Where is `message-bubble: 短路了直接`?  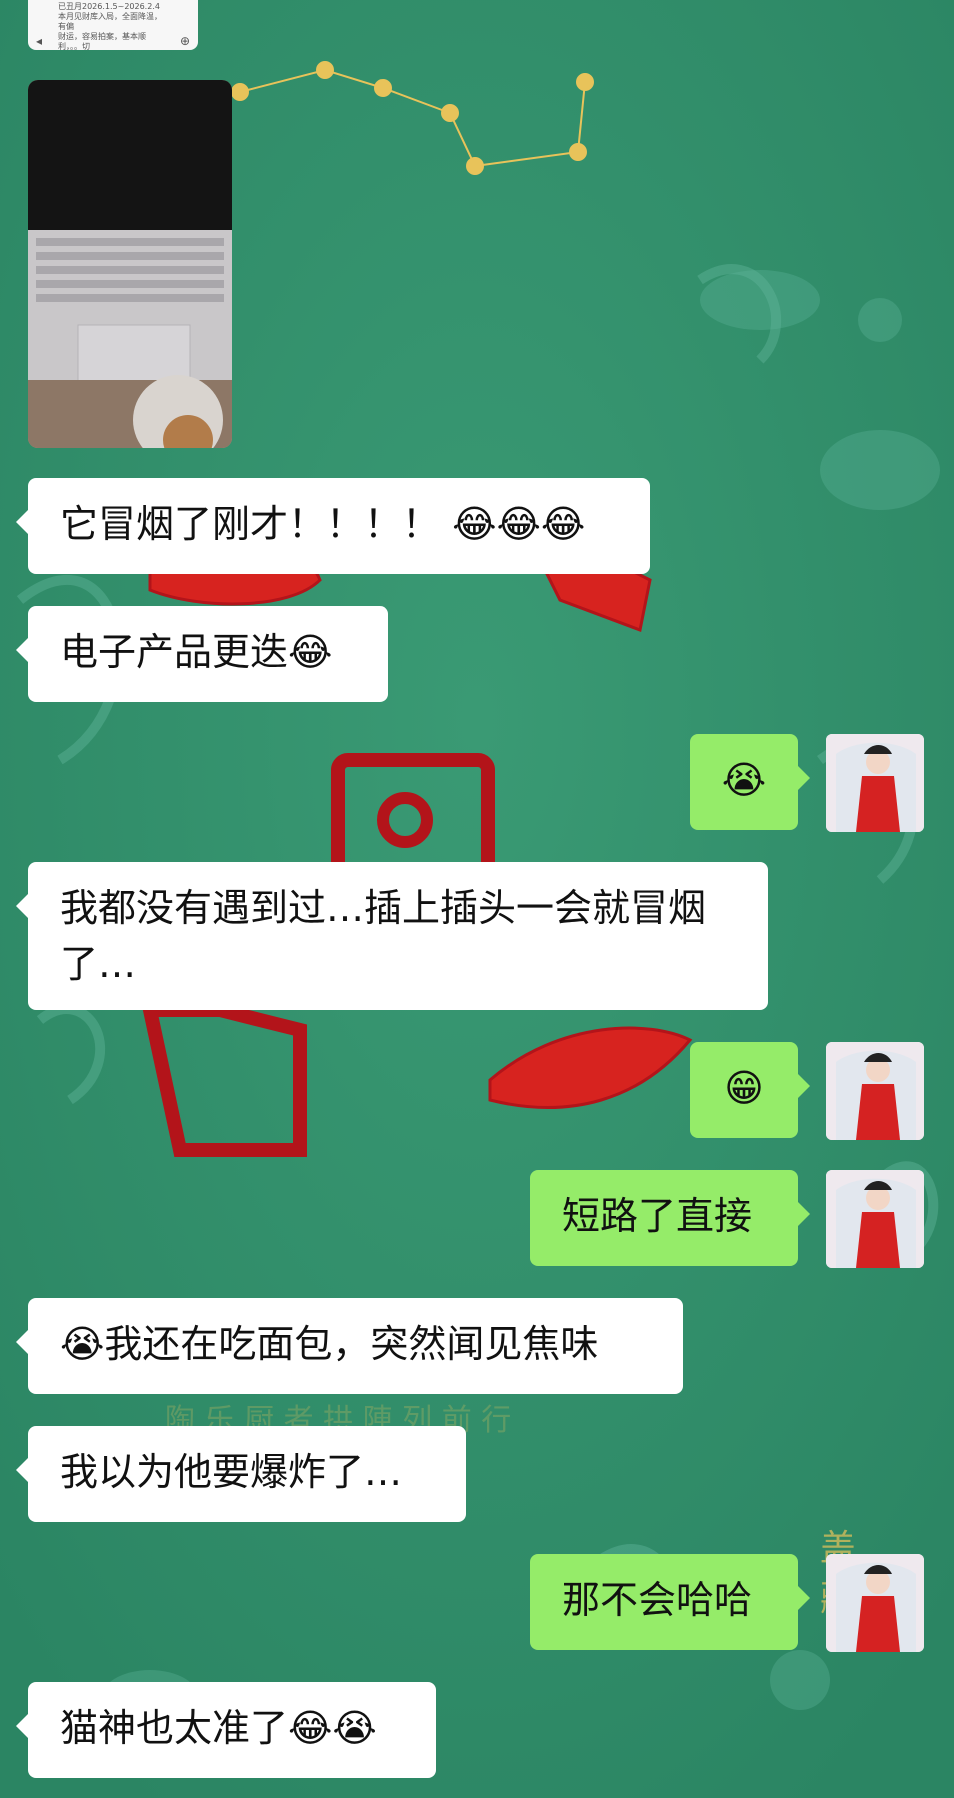 message-bubble: 短路了直接 is located at coordinates (670, 1218).